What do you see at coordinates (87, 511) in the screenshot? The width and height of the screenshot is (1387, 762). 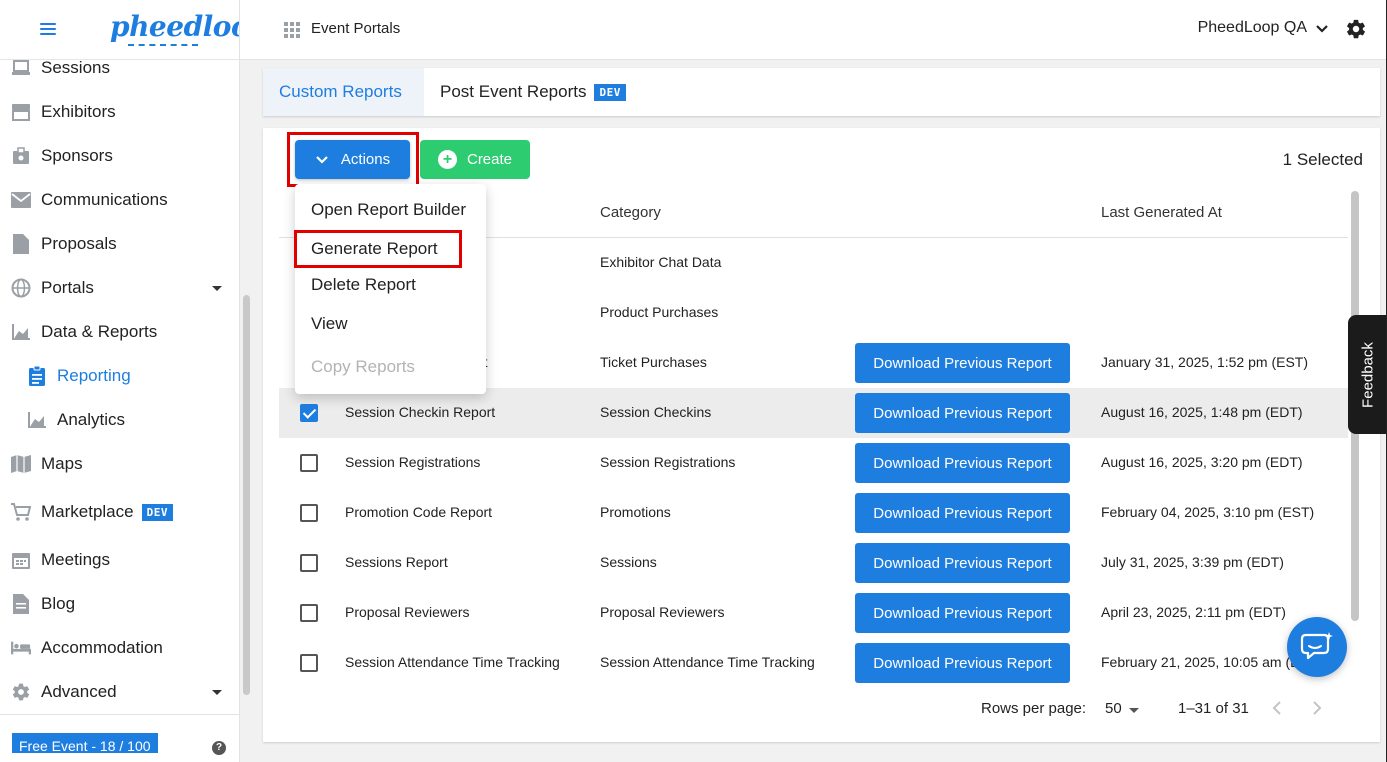 I see `sidebar-item-text: Marketplace` at bounding box center [87, 511].